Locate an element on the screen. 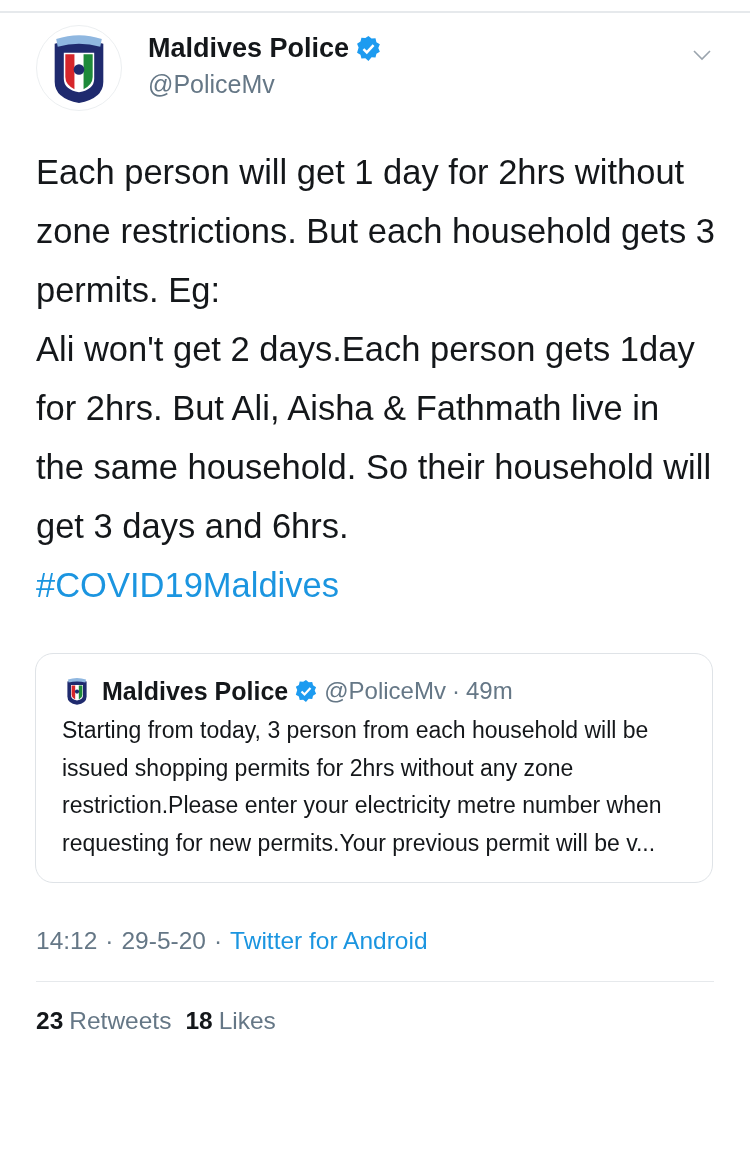  author-name: Maldives Police is located at coordinates (249, 48).